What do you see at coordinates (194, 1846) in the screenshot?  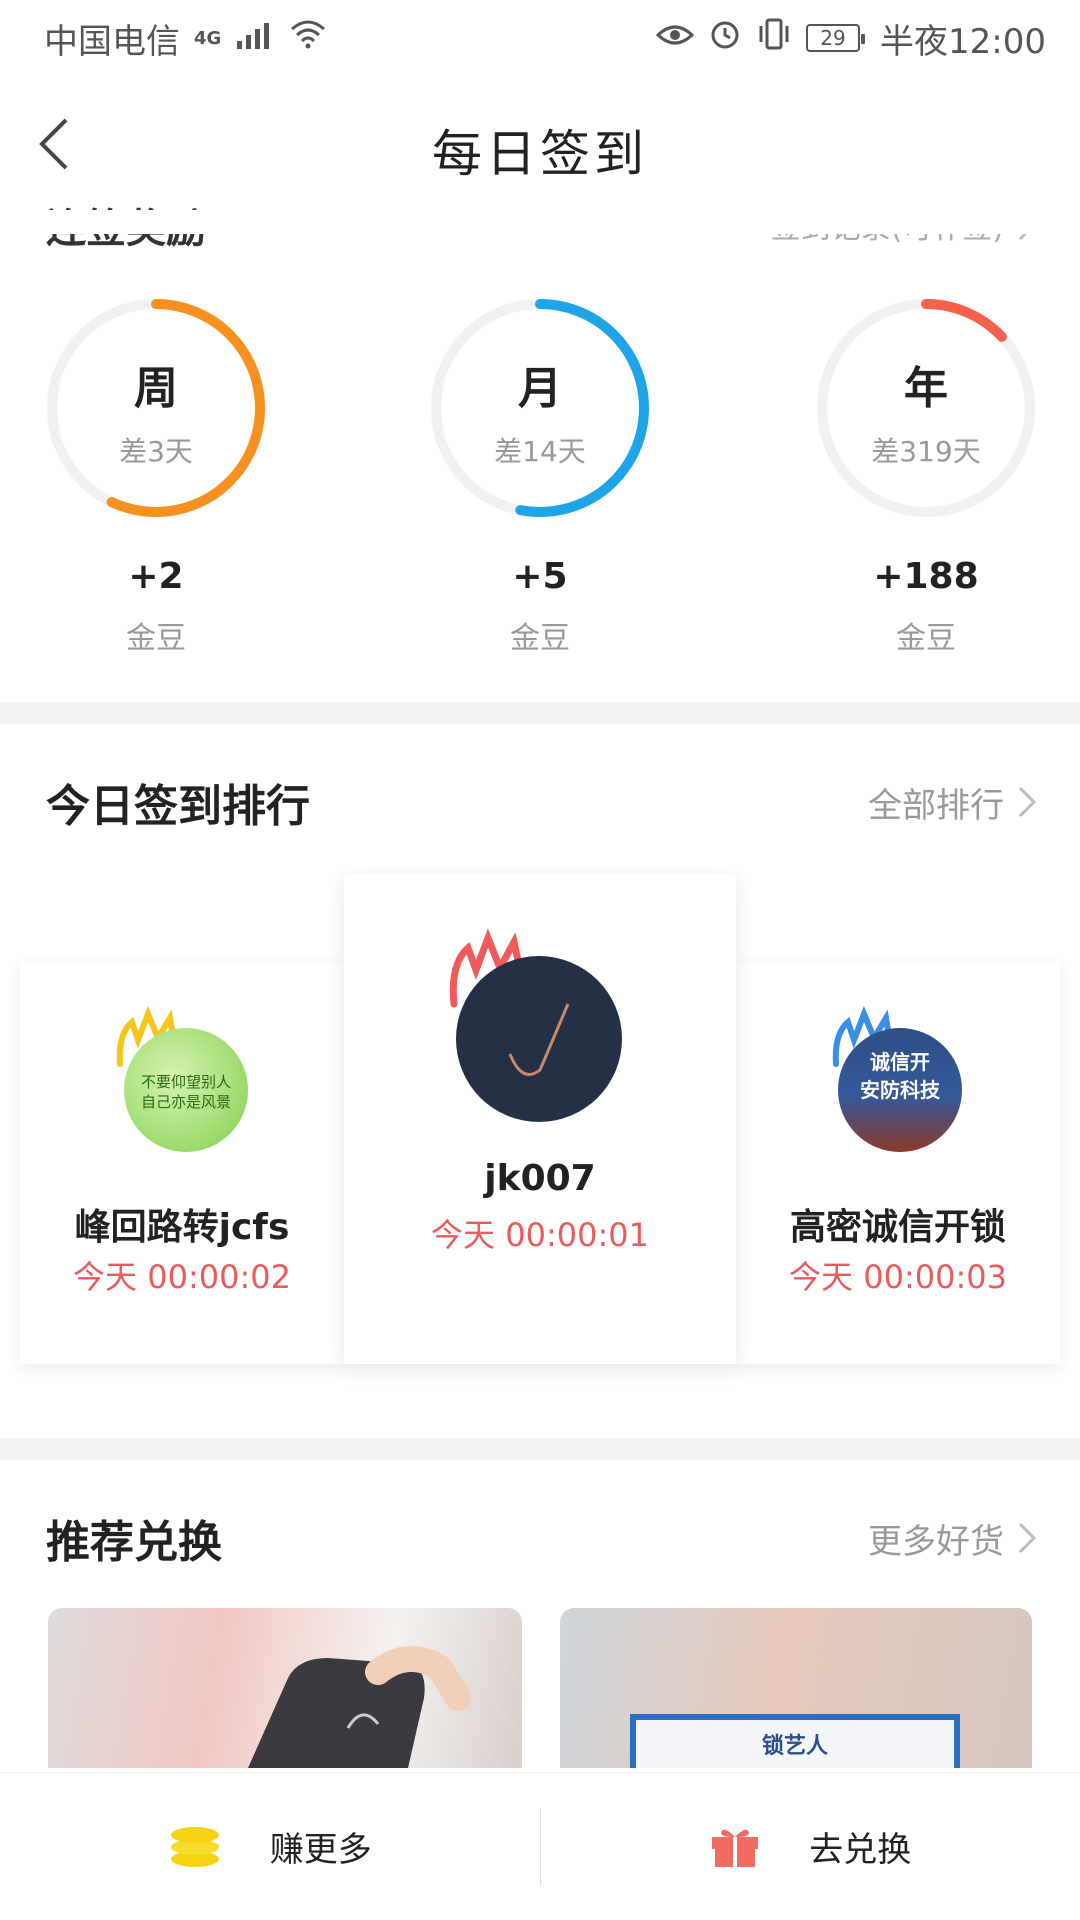 I see `coins-icon` at bounding box center [194, 1846].